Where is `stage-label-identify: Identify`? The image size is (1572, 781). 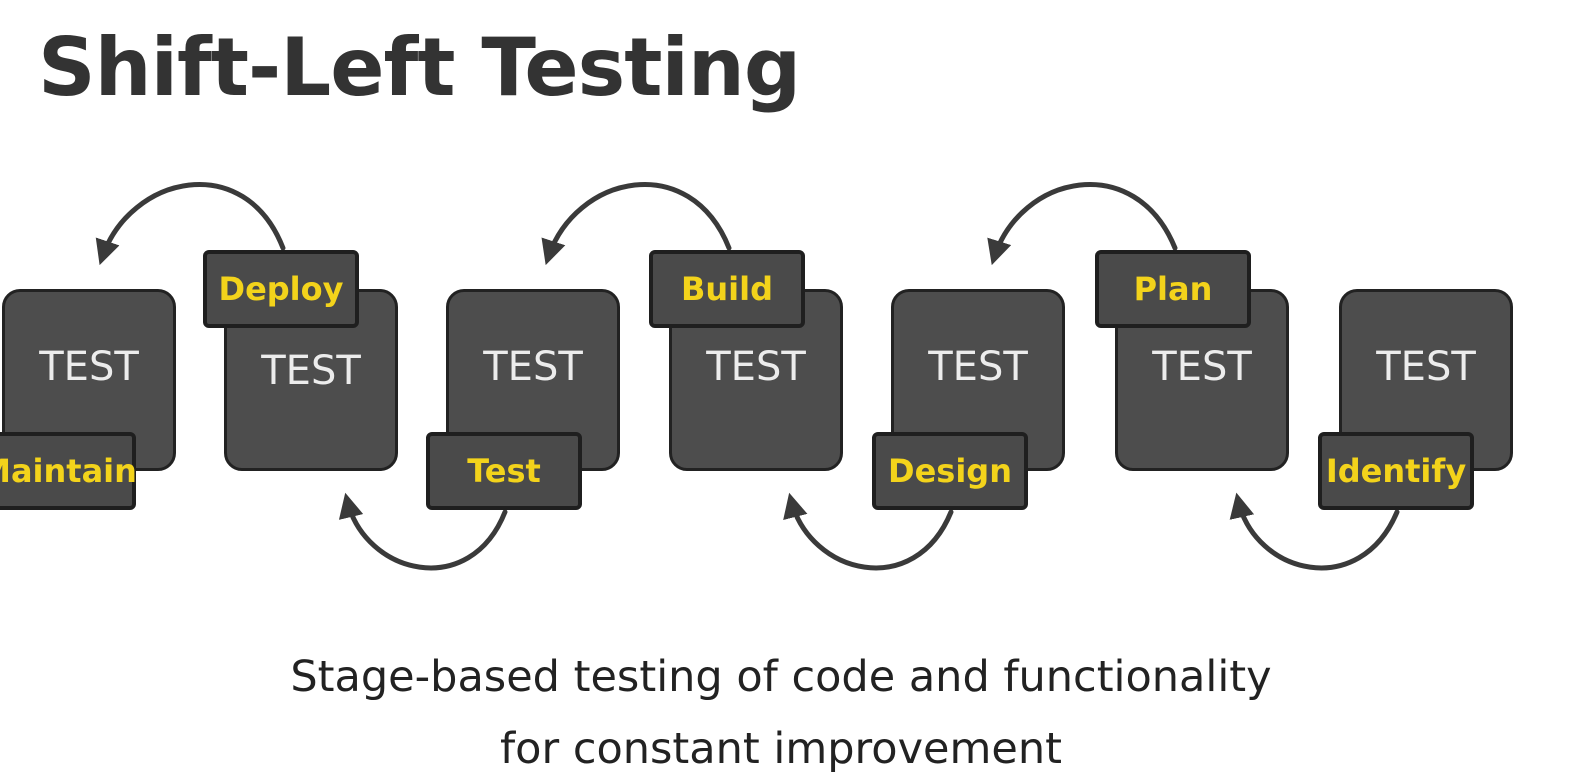 stage-label-identify: Identify is located at coordinates (1396, 471).